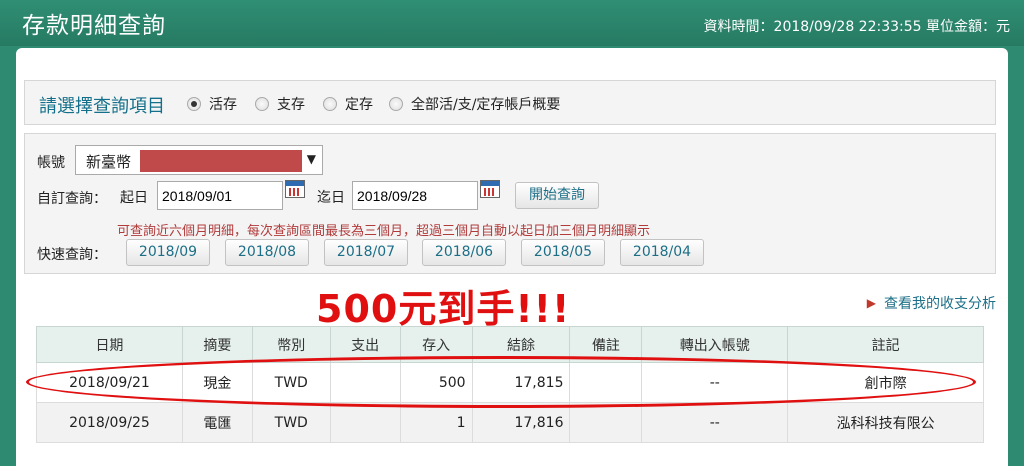  Describe the element at coordinates (521, 422) in the screenshot. I see `cell-balance: 17,816` at that location.